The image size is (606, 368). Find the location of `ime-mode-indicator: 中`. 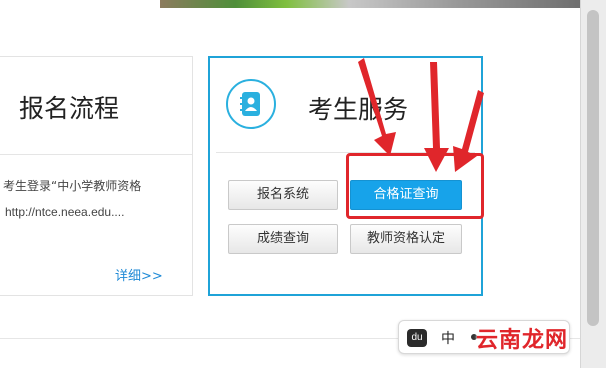

ime-mode-indicator: 中 is located at coordinates (448, 338).